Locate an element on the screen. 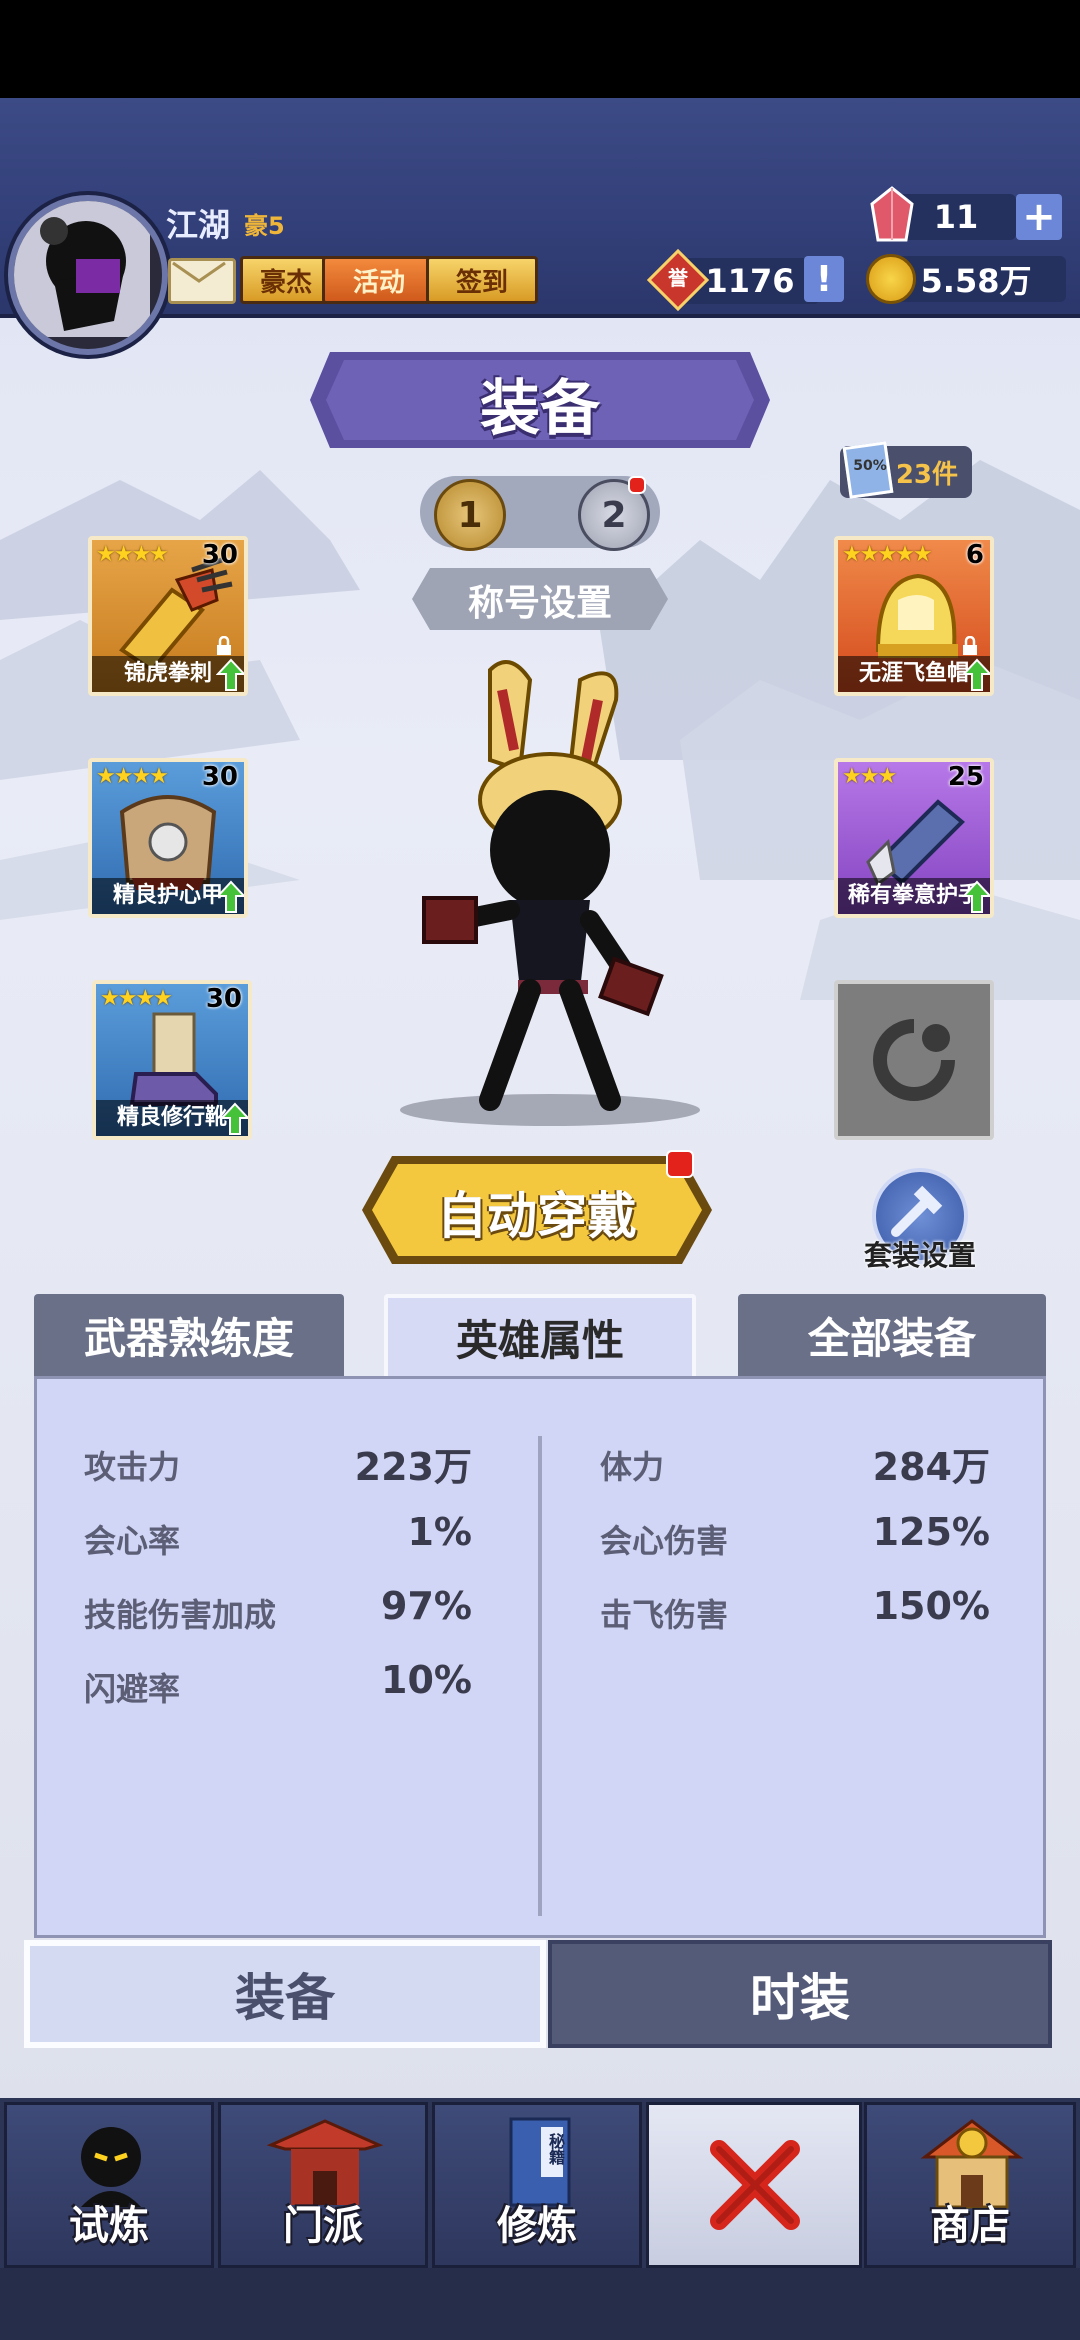 The width and height of the screenshot is (1080, 2340). stat-value: 150% is located at coordinates (931, 1606).